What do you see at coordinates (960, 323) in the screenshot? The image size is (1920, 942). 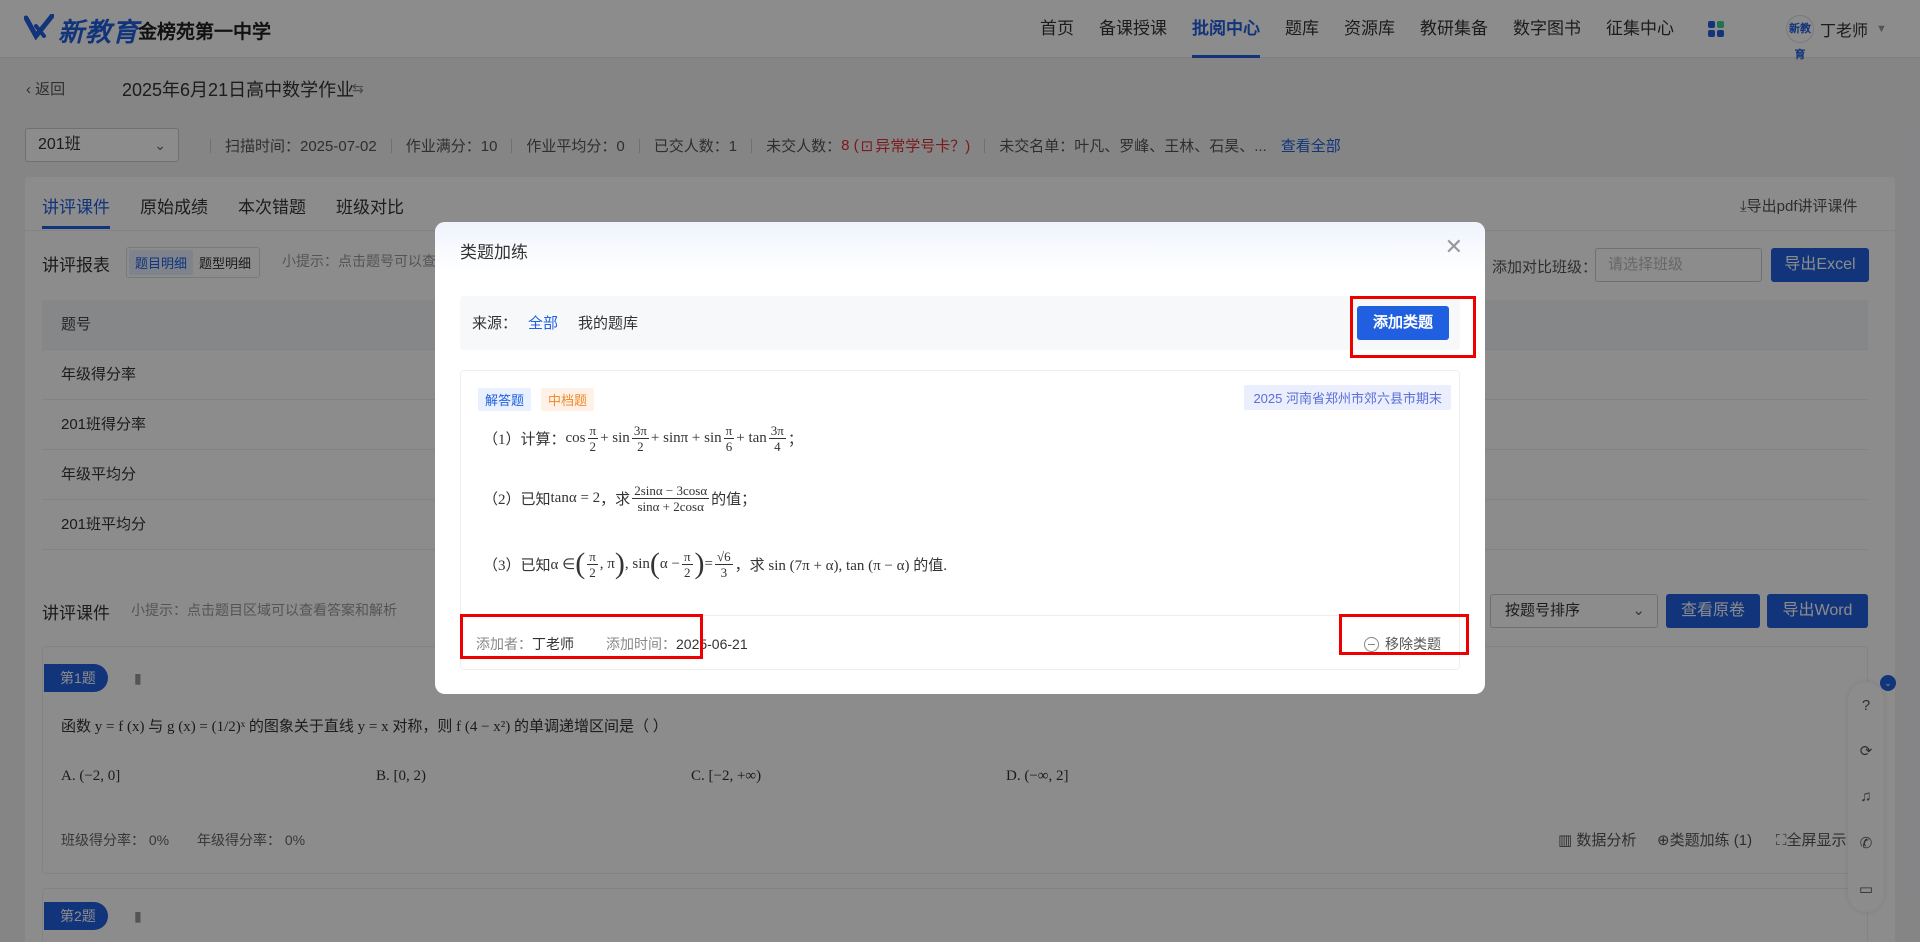 I see `source-filter-bar: 来源： 全部 我的题库` at bounding box center [960, 323].